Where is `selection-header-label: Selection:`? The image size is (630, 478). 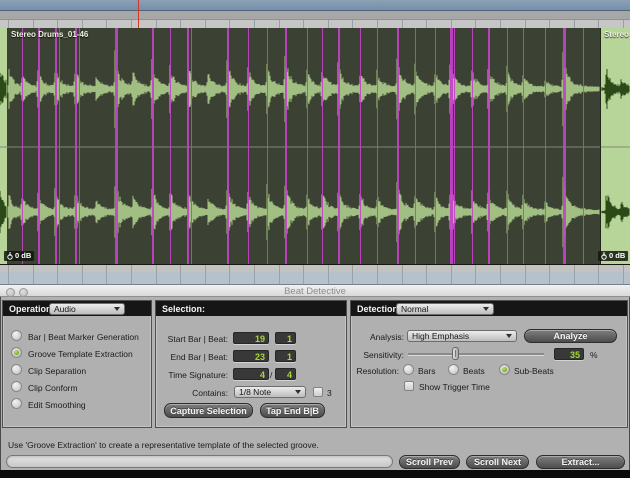
selection-header-label: Selection: is located at coordinates (184, 308).